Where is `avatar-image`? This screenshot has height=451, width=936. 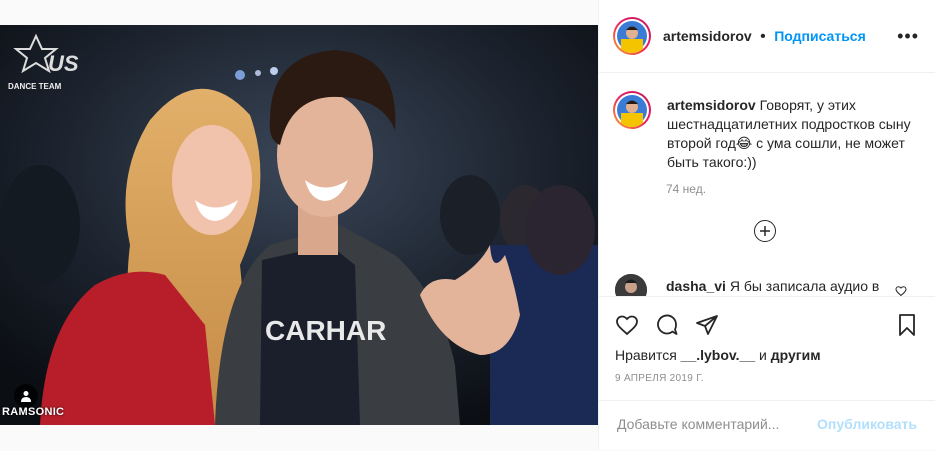 avatar-image is located at coordinates (632, 37).